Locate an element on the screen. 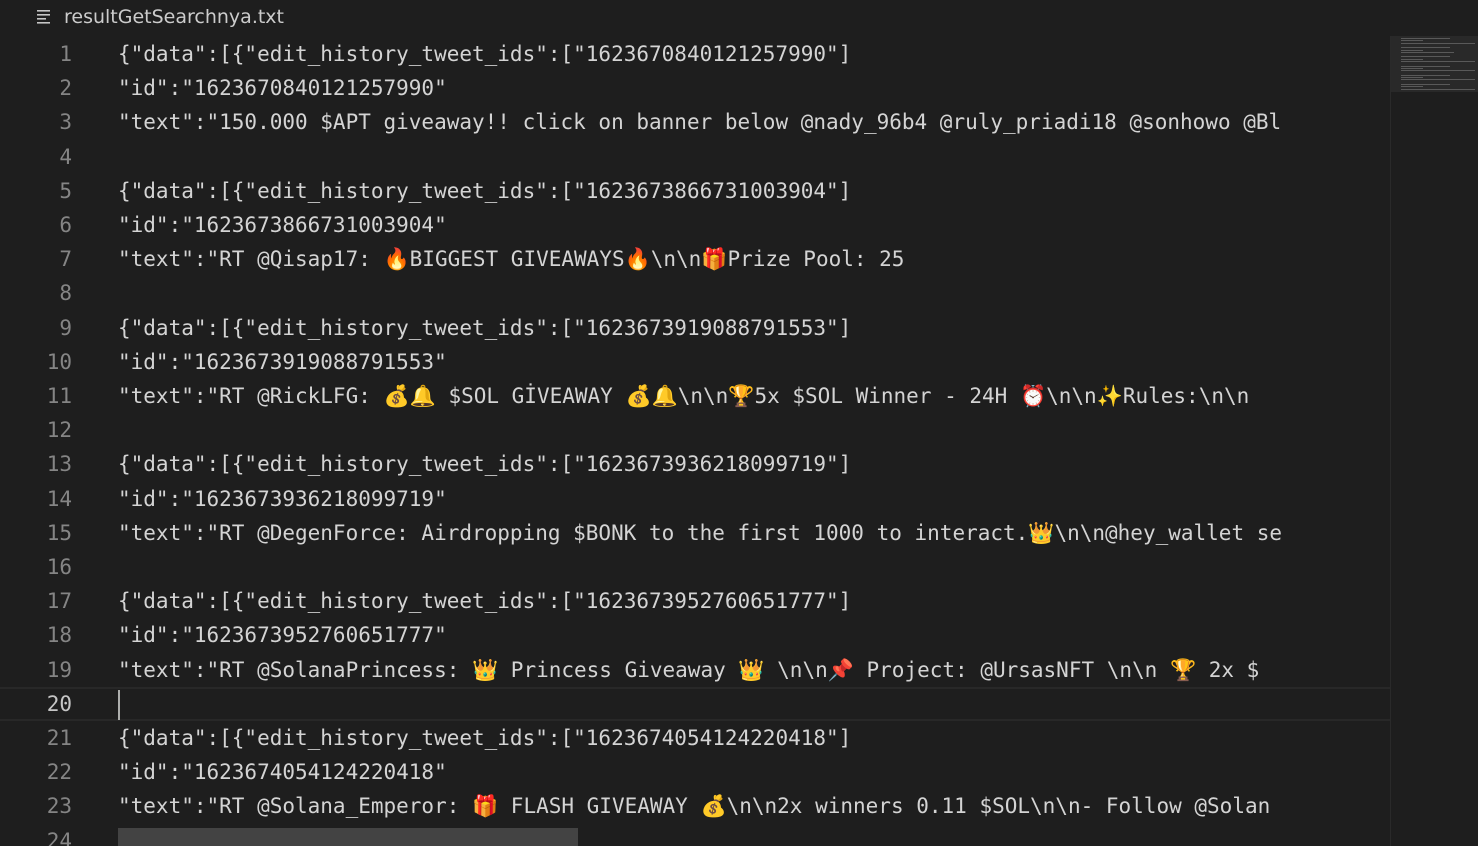 The height and width of the screenshot is (846, 1478). line-number: 19 is located at coordinates (59, 669).